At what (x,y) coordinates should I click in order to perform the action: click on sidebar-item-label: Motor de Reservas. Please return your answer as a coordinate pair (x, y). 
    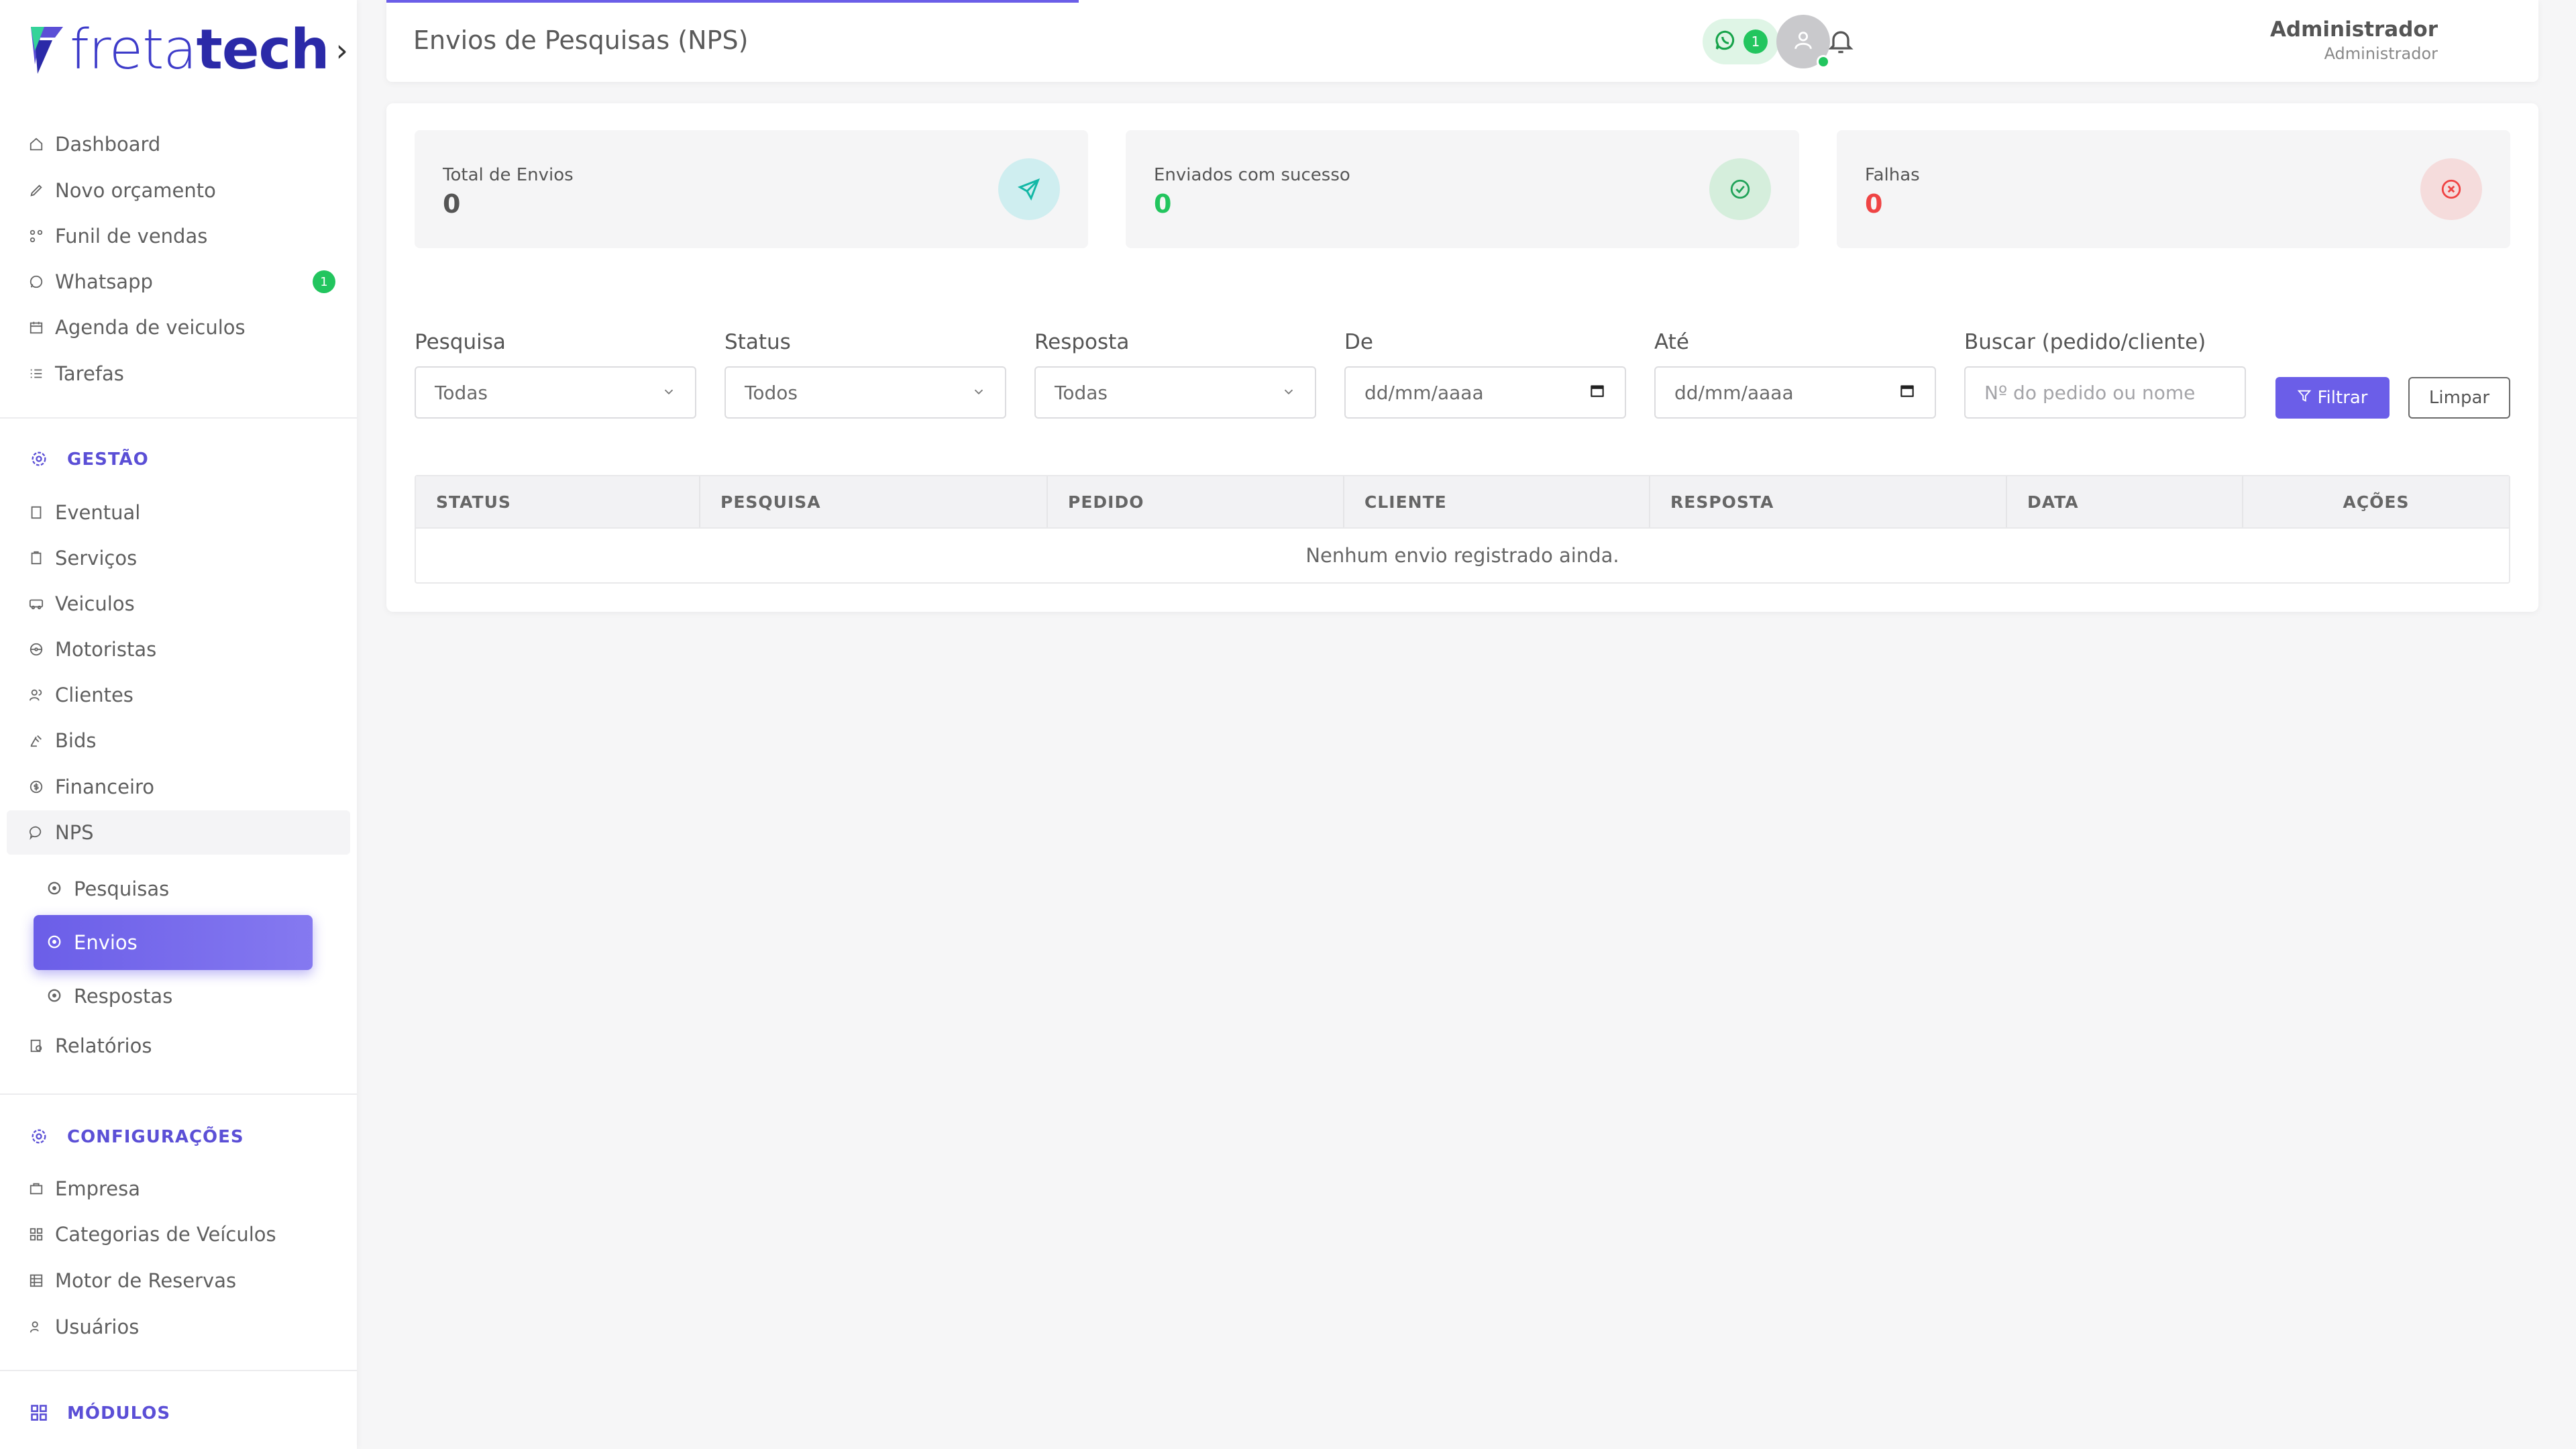
    Looking at the image, I should click on (146, 1280).